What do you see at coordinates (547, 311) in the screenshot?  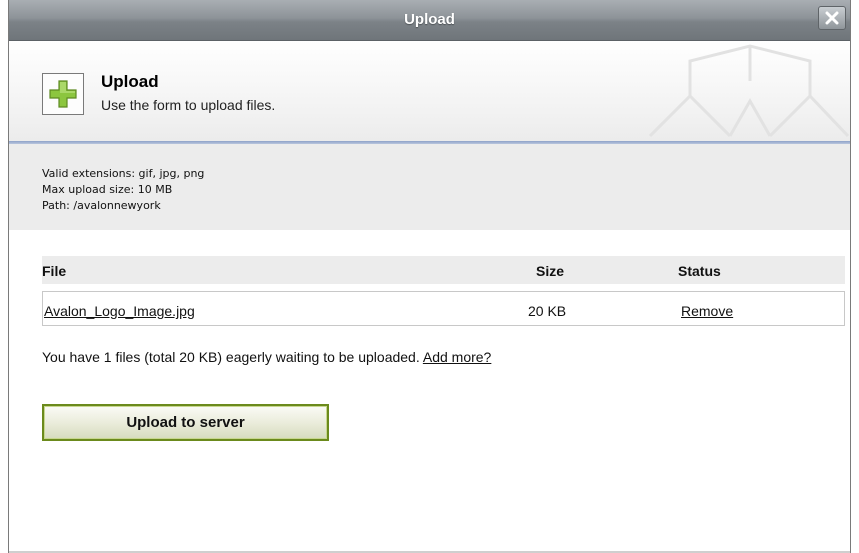 I see `file-size: 20 KB` at bounding box center [547, 311].